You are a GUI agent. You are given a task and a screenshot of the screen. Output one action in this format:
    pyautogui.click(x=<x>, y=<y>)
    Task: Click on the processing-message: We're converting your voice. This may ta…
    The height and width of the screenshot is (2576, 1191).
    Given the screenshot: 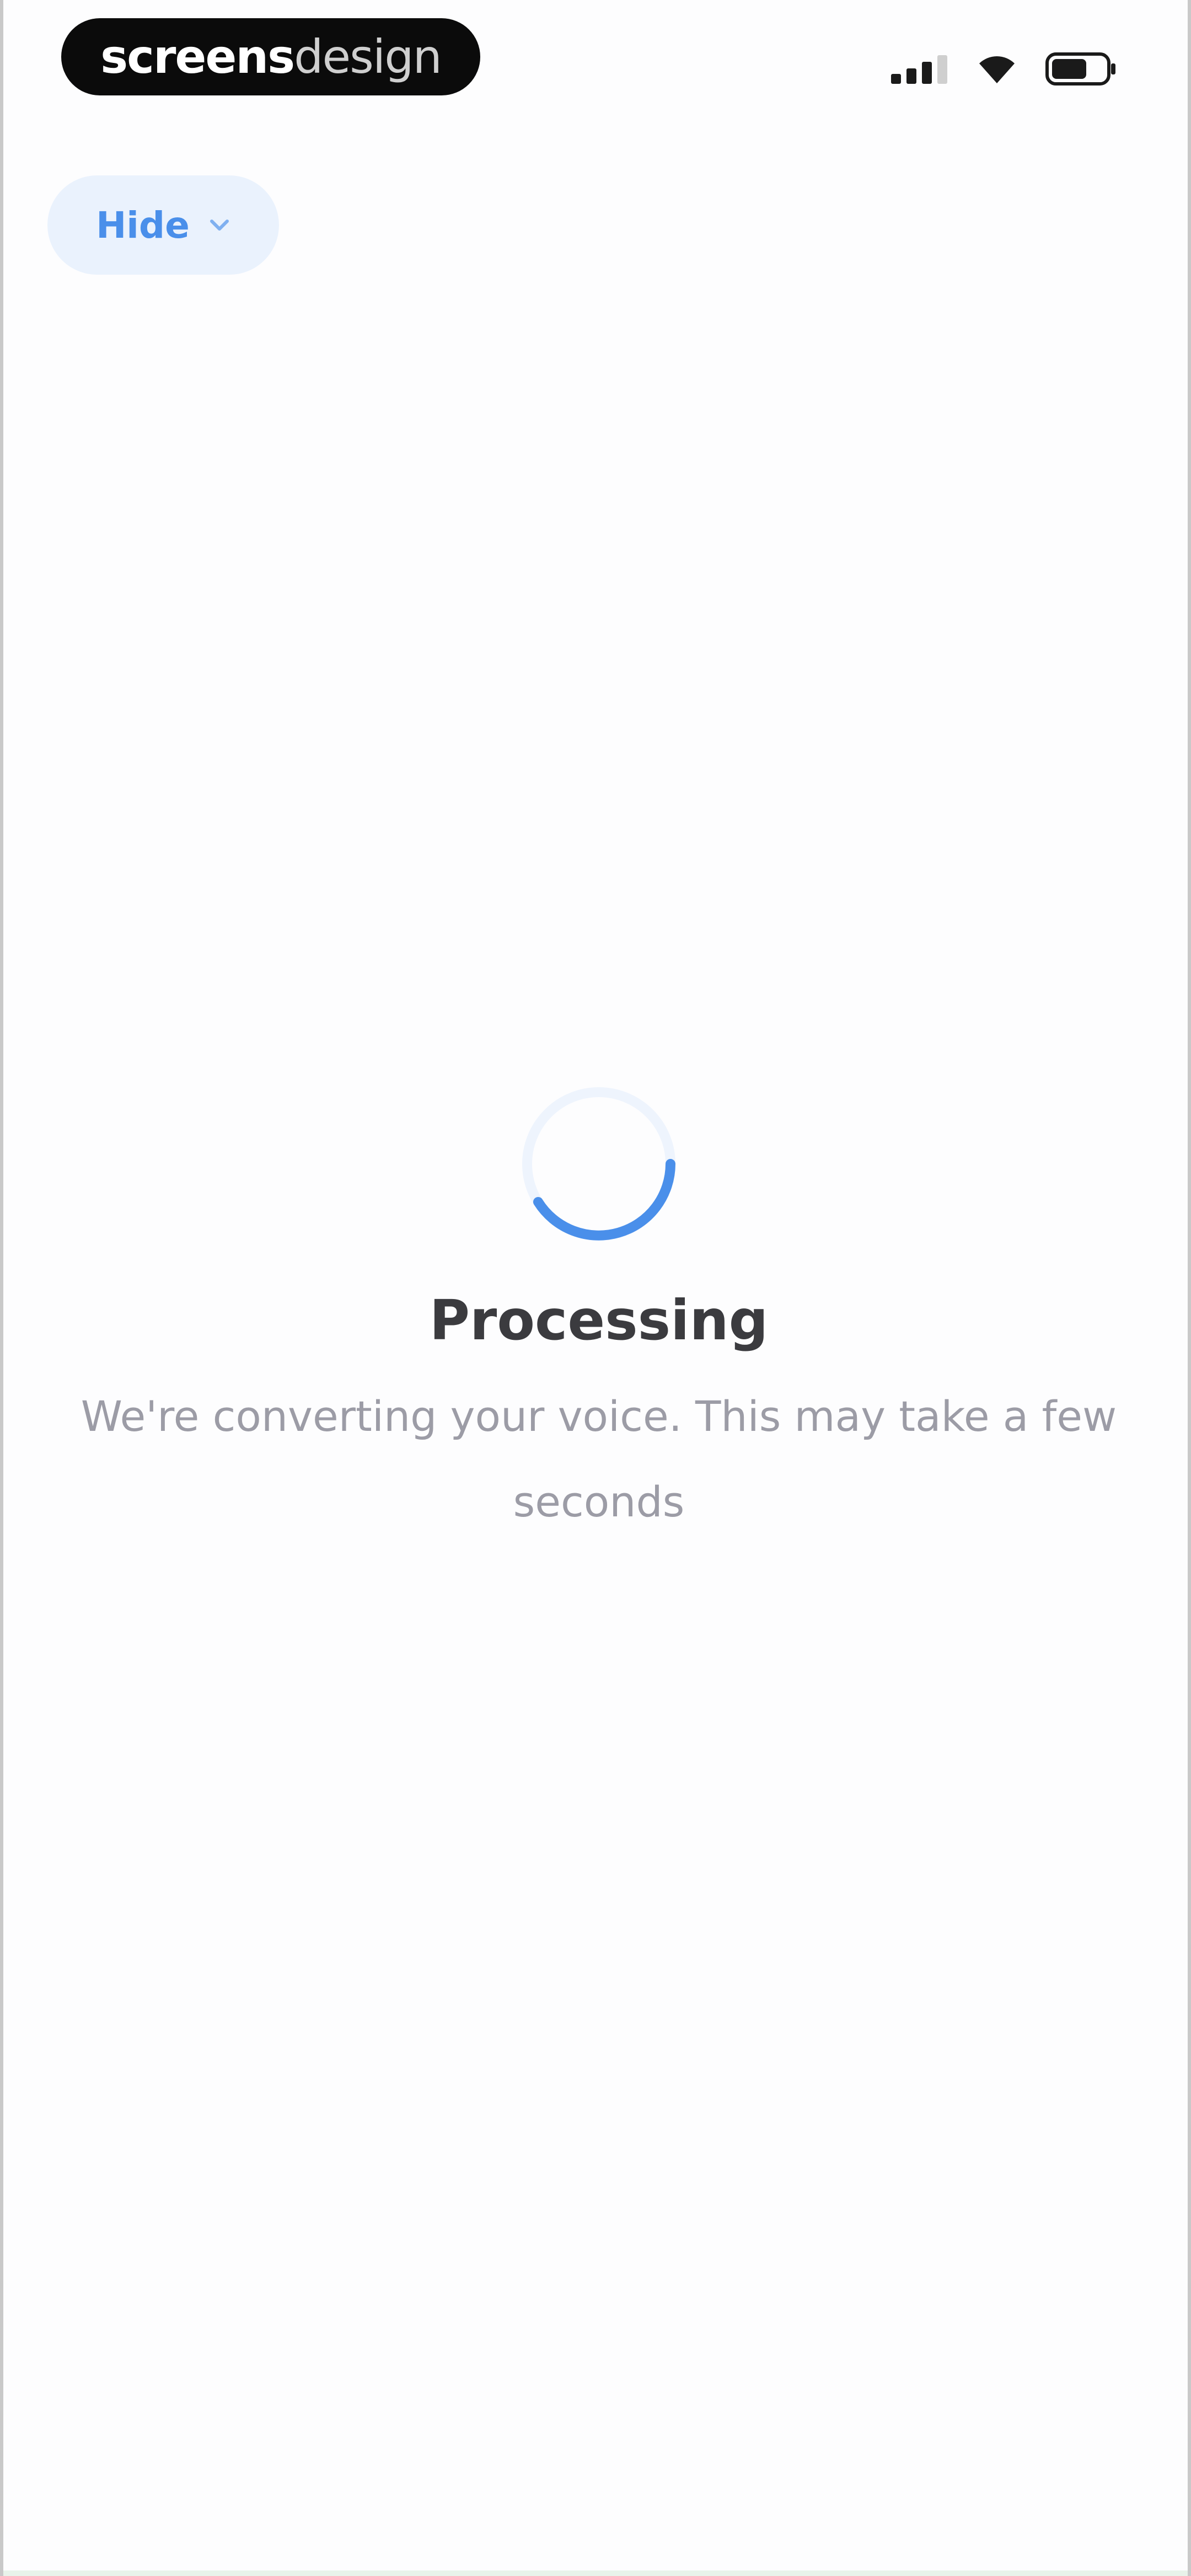 What is the action you would take?
    pyautogui.click(x=599, y=1459)
    